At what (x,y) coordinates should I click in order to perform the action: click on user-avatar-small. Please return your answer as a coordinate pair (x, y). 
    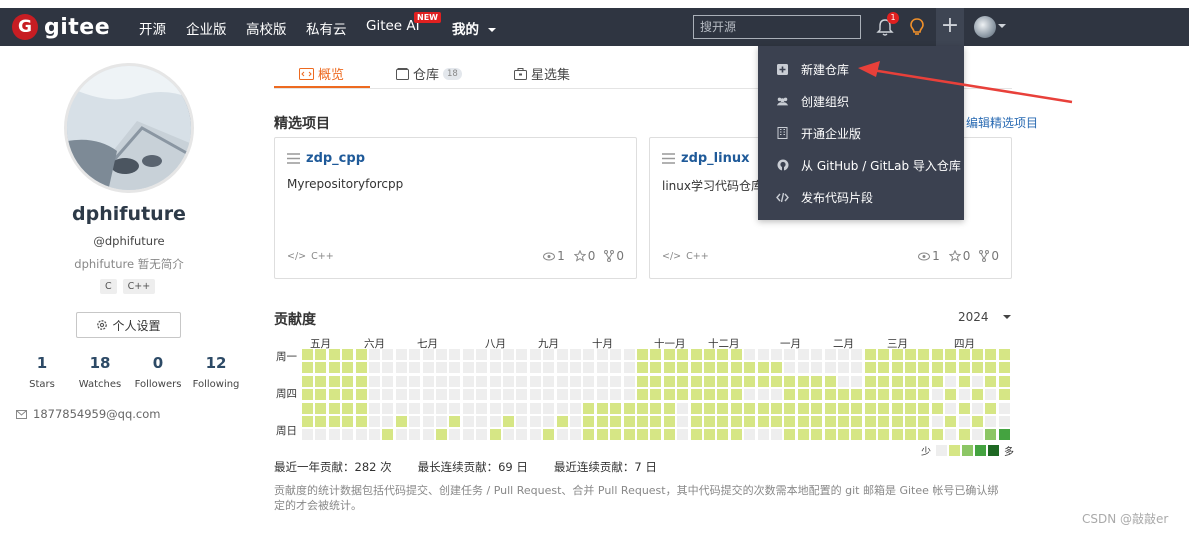
    Looking at the image, I should click on (985, 27).